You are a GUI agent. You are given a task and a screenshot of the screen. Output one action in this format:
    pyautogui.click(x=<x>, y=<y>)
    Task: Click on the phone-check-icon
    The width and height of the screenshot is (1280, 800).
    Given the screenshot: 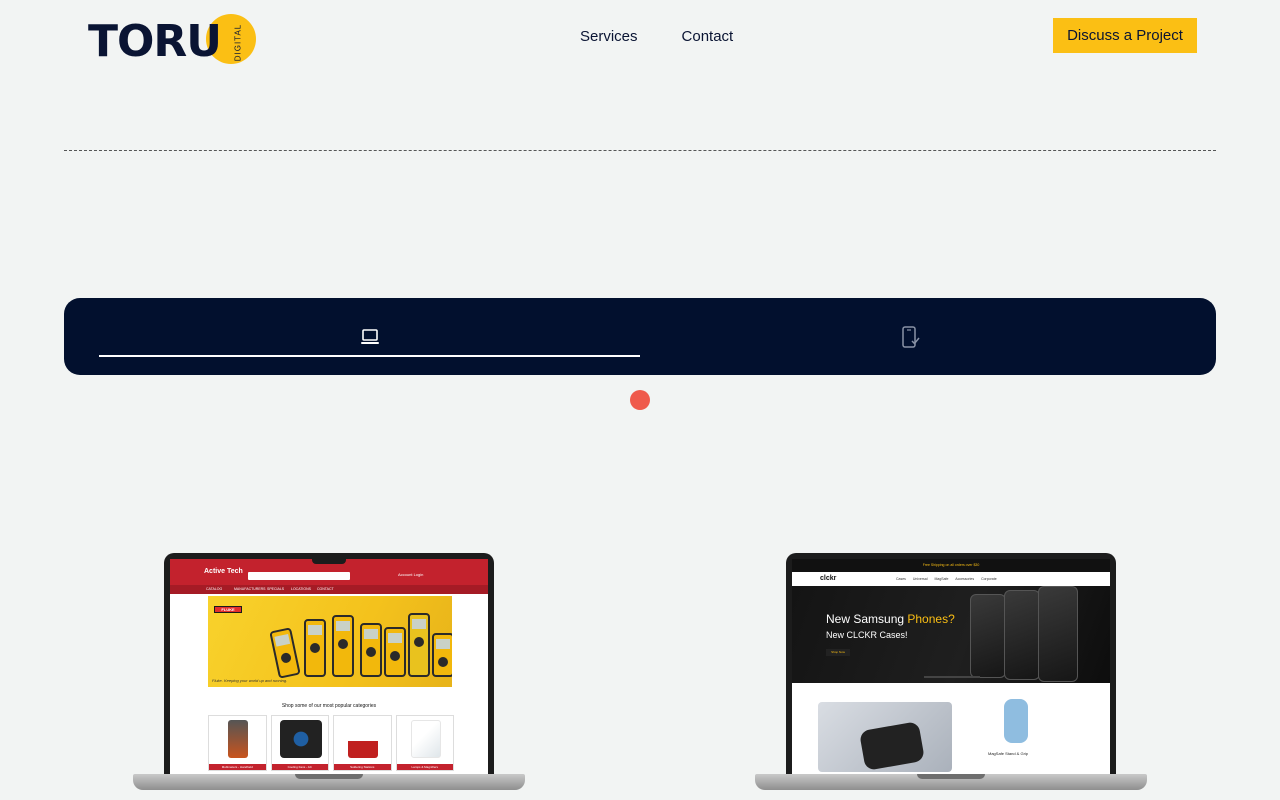 What is the action you would take?
    pyautogui.click(x=911, y=336)
    